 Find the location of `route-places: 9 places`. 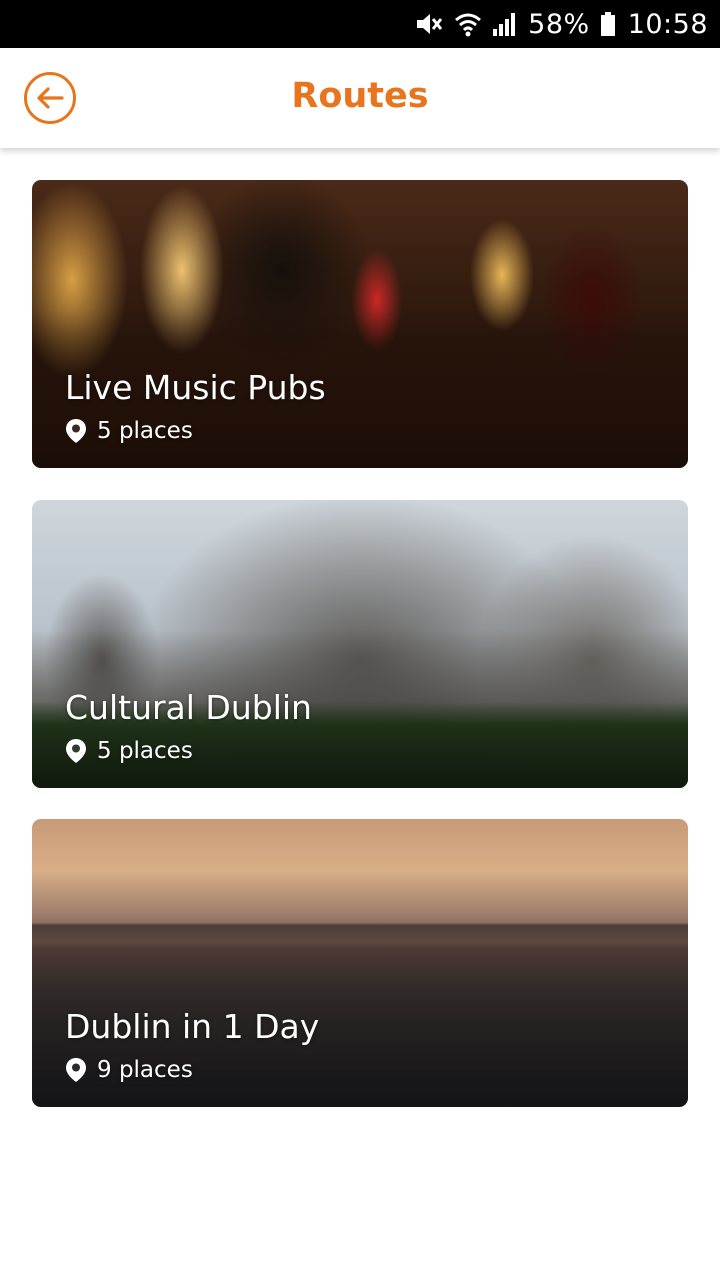

route-places: 9 places is located at coordinates (129, 1070).